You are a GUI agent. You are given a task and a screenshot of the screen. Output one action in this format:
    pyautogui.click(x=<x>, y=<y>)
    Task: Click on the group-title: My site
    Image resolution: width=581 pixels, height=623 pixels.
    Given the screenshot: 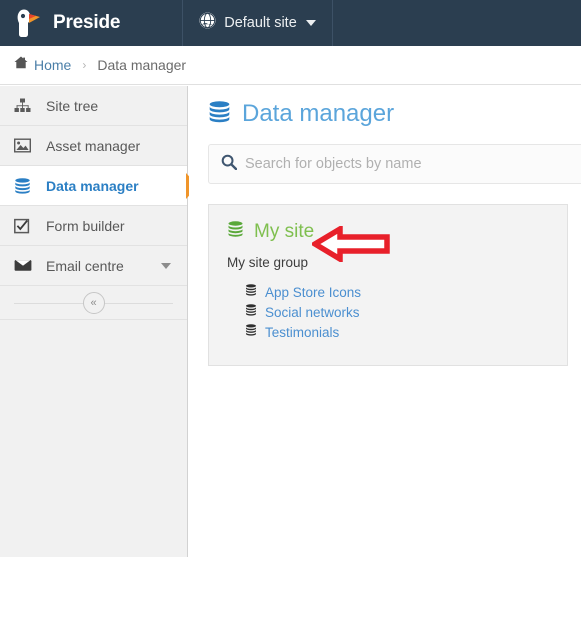 What is the action you would take?
    pyautogui.click(x=284, y=232)
    